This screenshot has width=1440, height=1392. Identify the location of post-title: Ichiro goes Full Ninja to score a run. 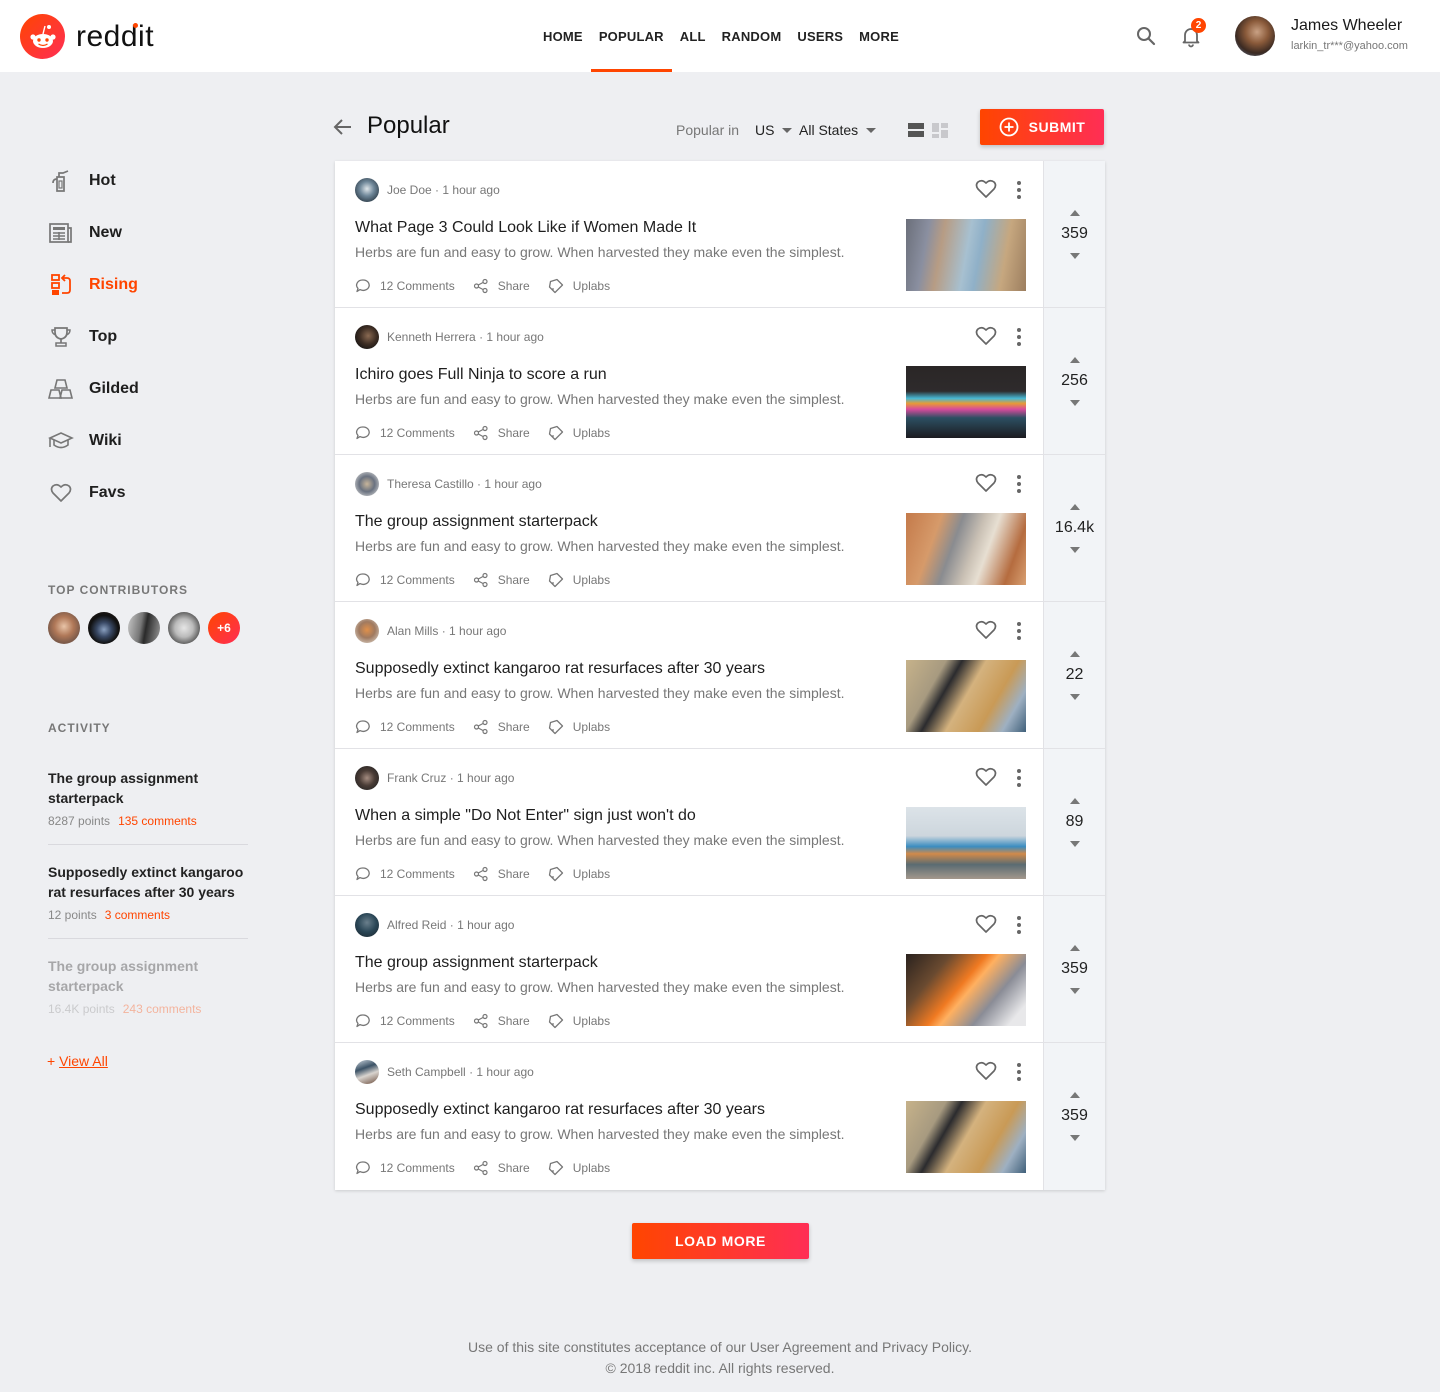
(481, 375).